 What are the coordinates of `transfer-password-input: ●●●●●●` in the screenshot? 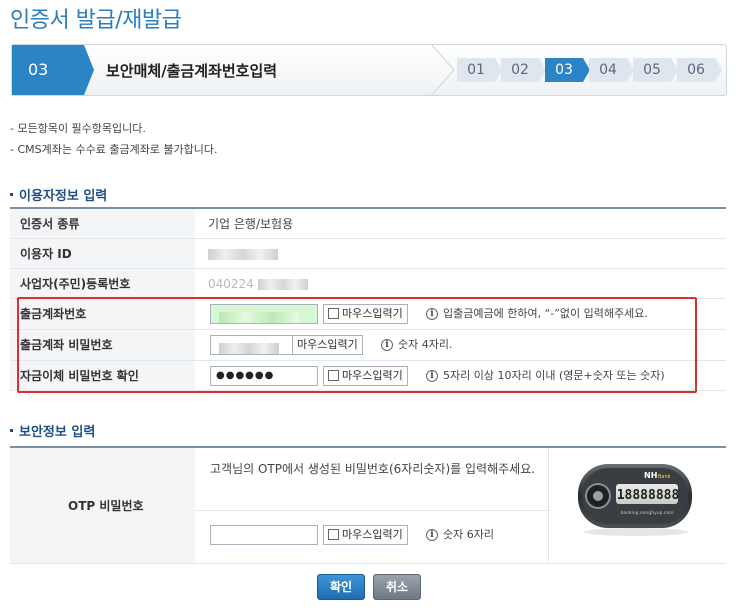 It's located at (264, 376).